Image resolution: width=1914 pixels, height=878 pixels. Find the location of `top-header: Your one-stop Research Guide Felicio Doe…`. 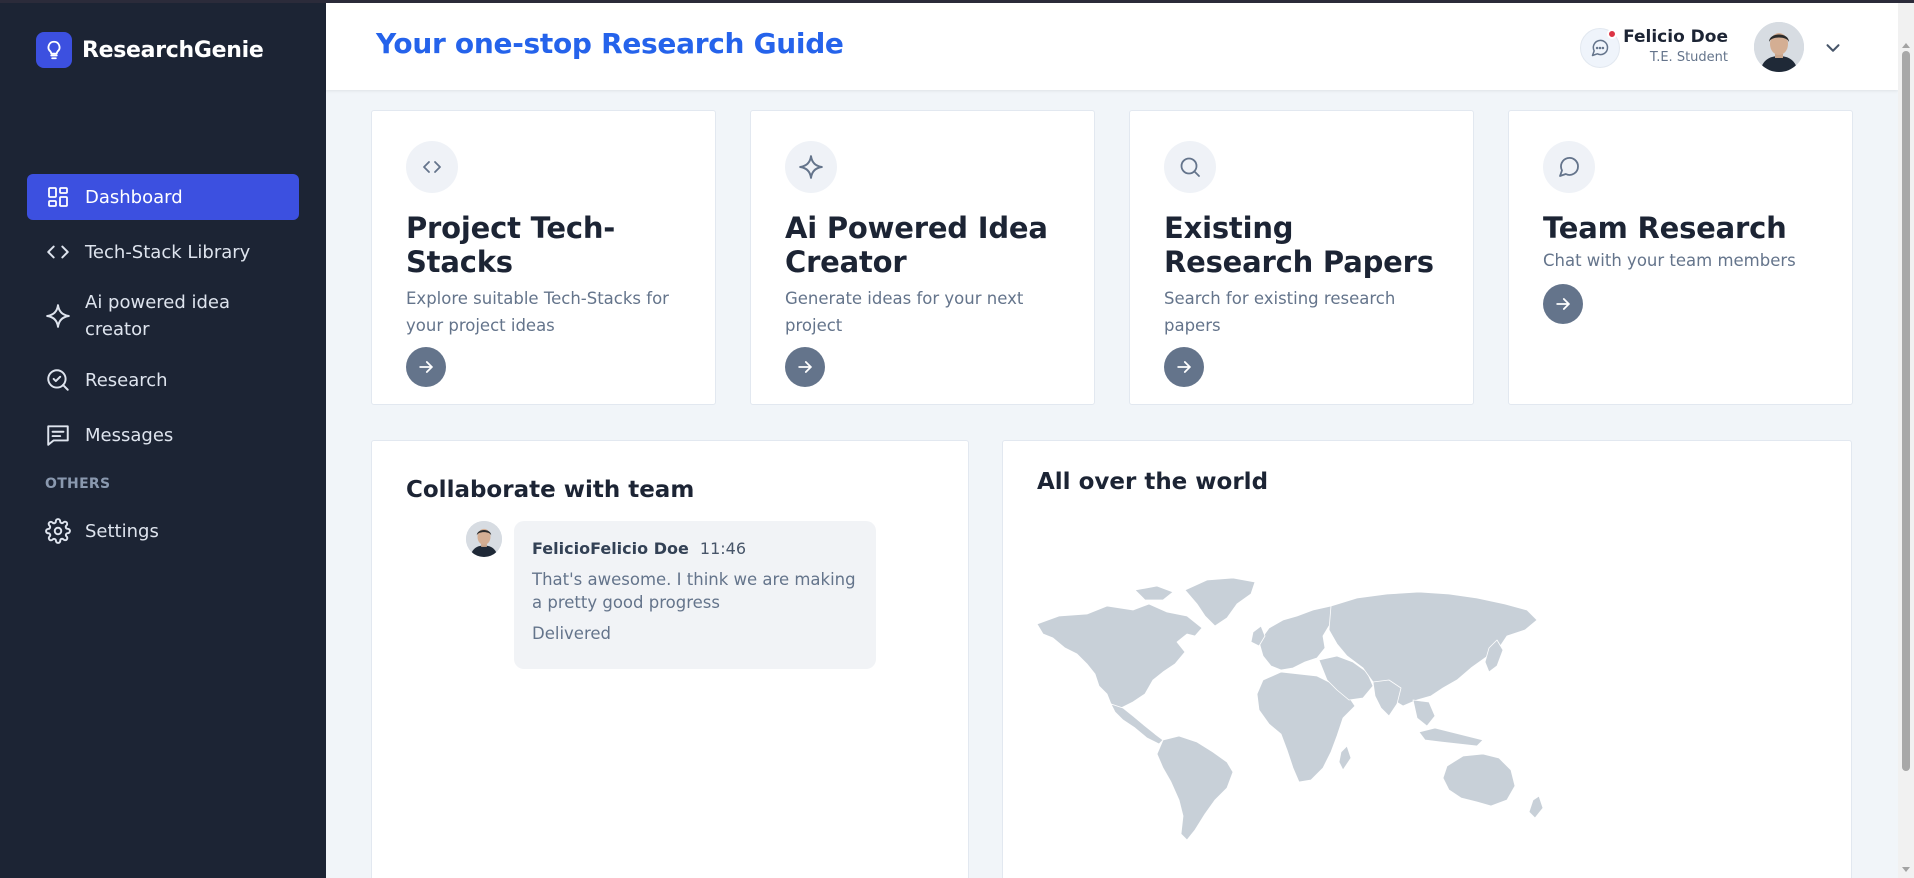

top-header: Your one-stop Research Guide Felicio Doe… is located at coordinates (1112, 46).